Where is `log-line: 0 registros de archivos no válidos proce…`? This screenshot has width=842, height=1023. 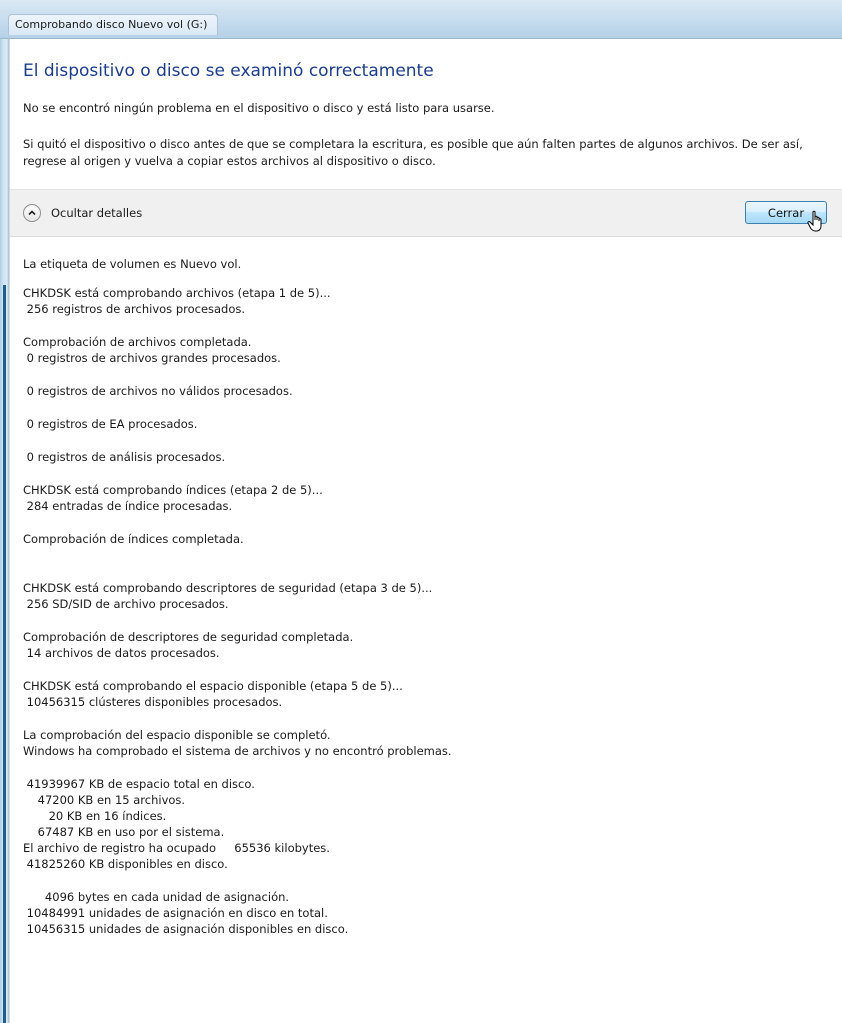
log-line: 0 registros de archivos no válidos proce… is located at coordinates (158, 391).